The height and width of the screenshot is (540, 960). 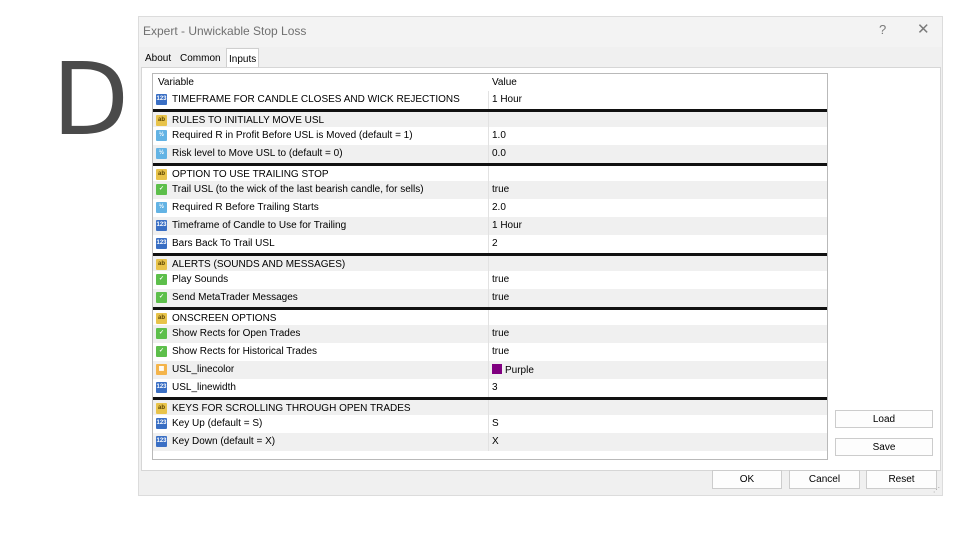 I want to click on tab-about: About, so click(x=158, y=58).